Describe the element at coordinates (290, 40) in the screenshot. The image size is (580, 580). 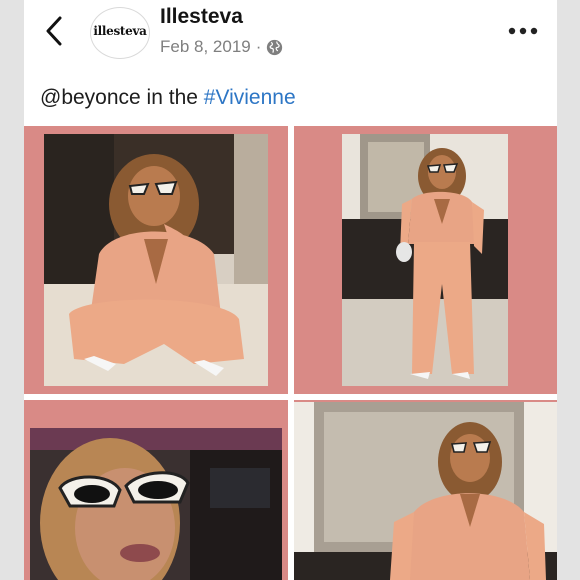
I see `post-header: illesteva Illesteva Feb 8, 2019 ·` at that location.